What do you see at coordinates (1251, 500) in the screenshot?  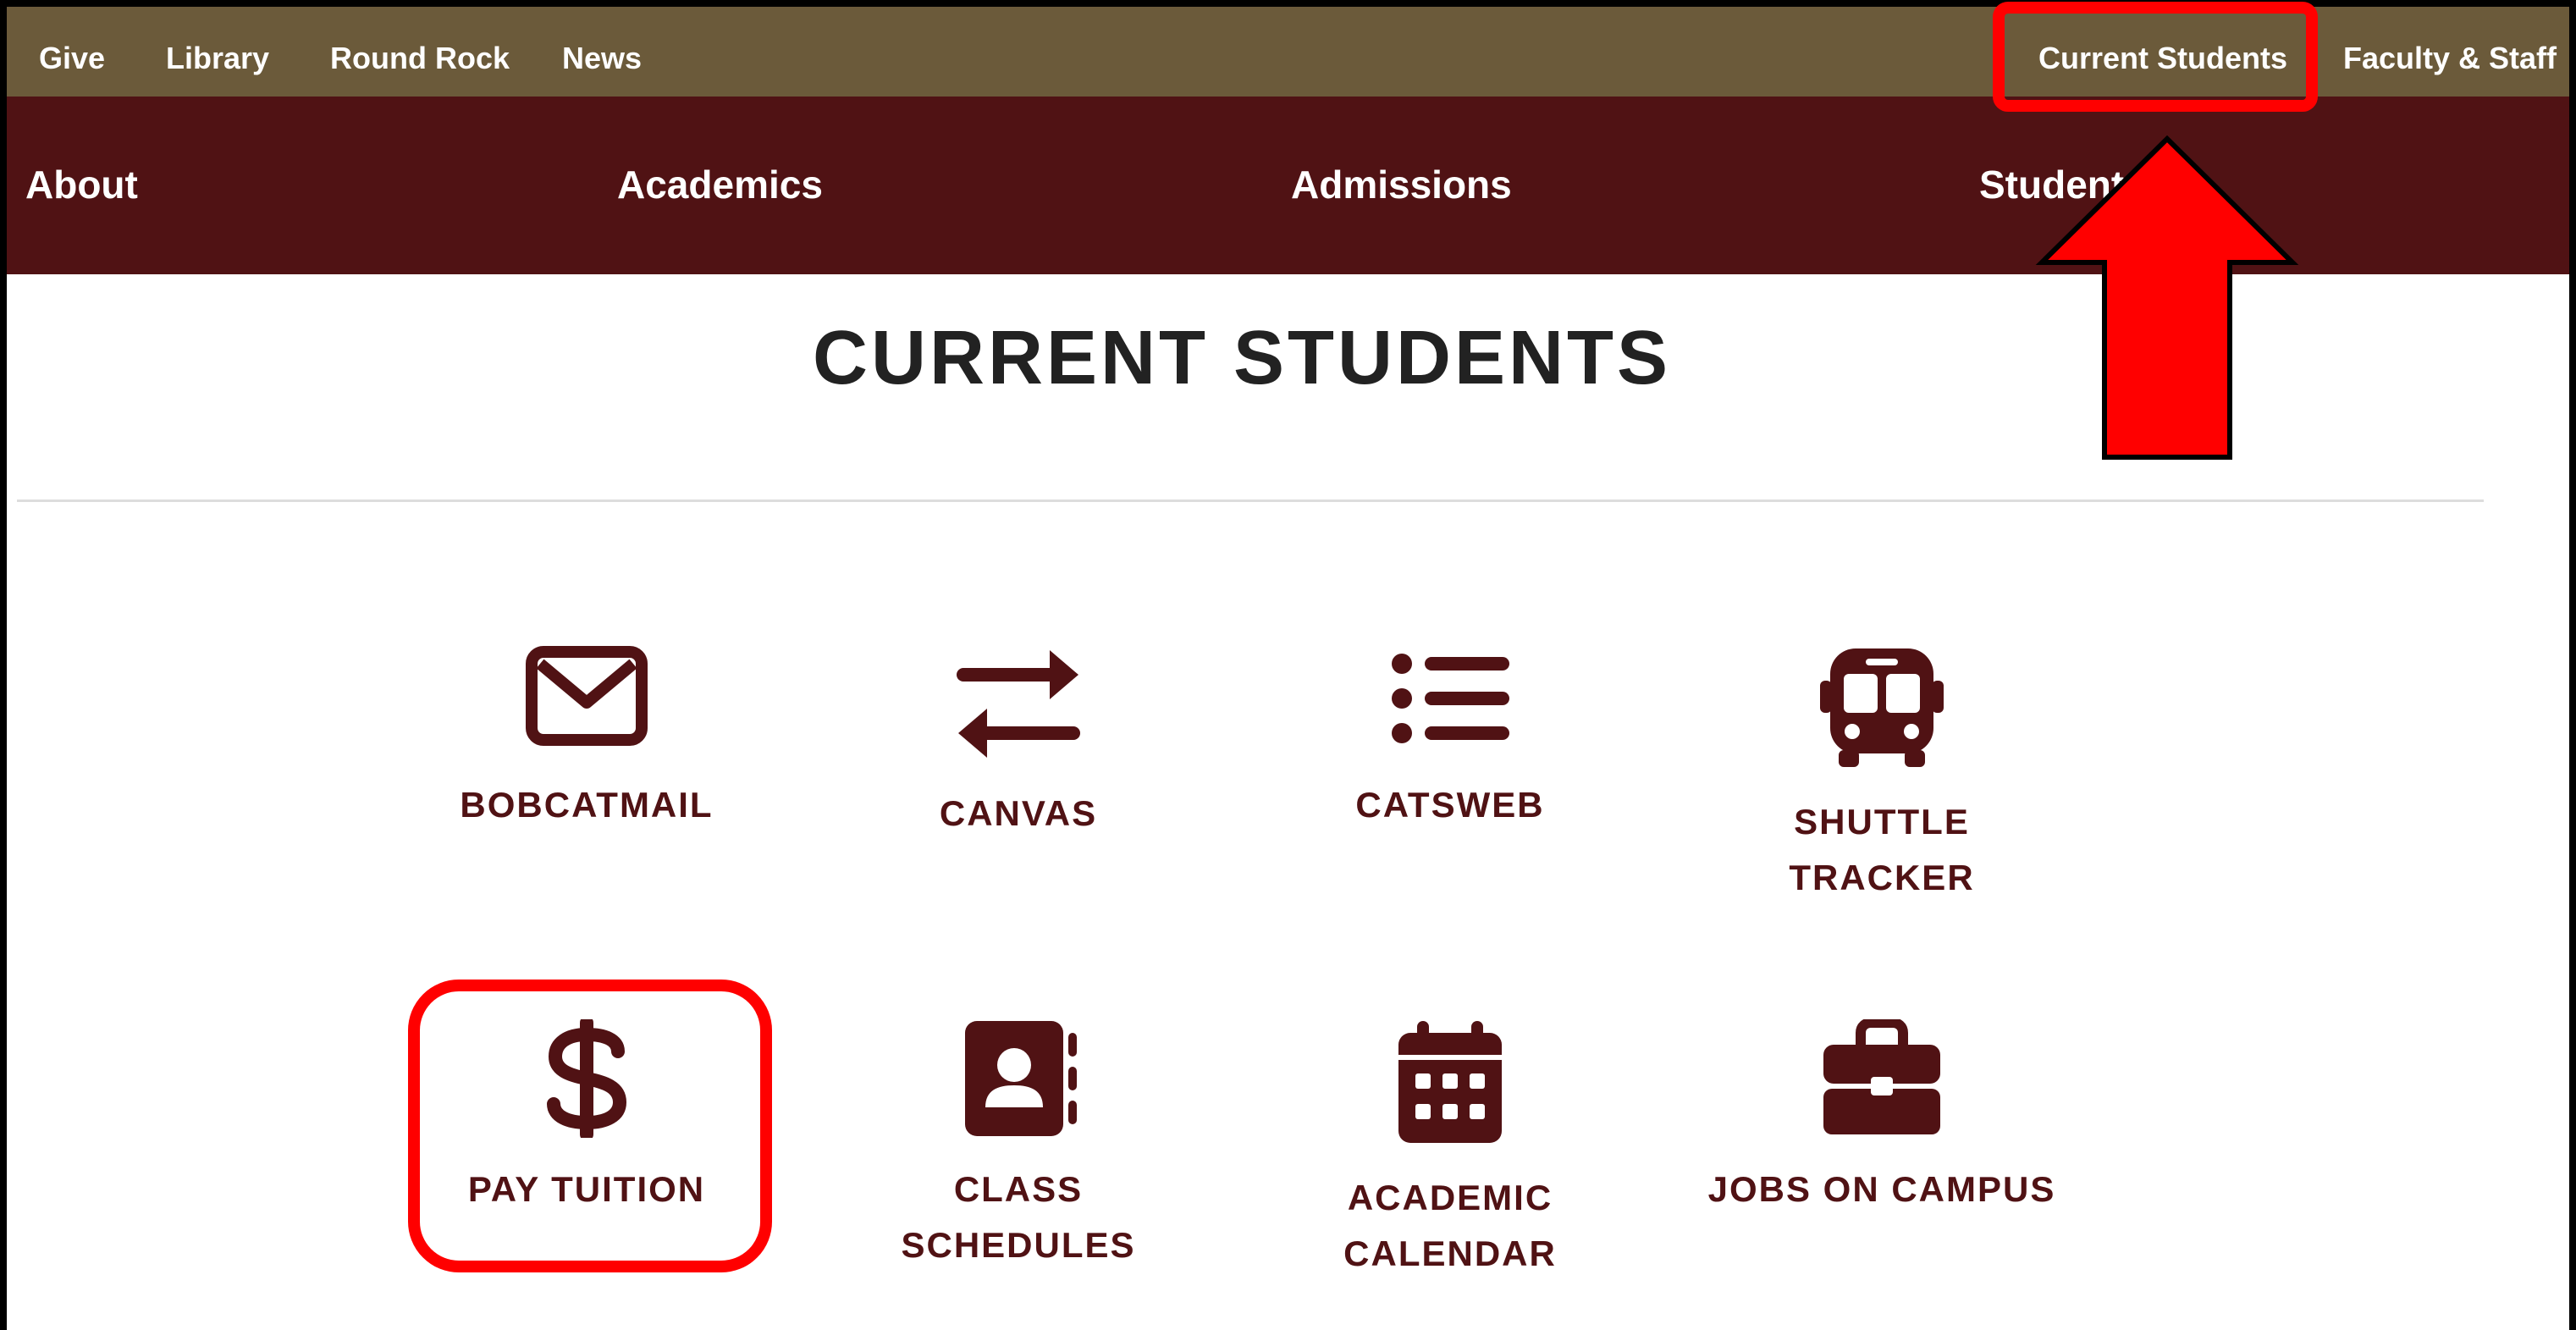 I see `divider` at bounding box center [1251, 500].